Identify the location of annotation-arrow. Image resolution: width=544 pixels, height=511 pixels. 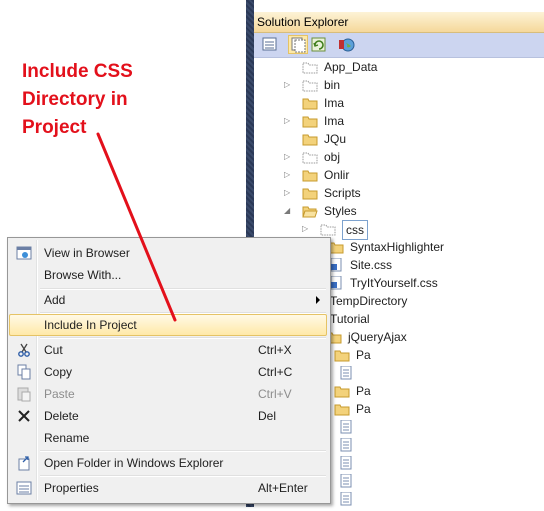
(136, 227).